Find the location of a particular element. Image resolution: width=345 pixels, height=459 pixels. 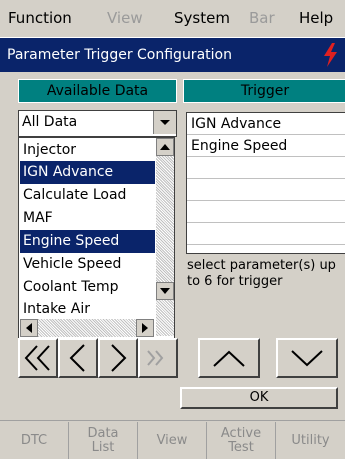

tab-utility: Utility is located at coordinates (310, 440).